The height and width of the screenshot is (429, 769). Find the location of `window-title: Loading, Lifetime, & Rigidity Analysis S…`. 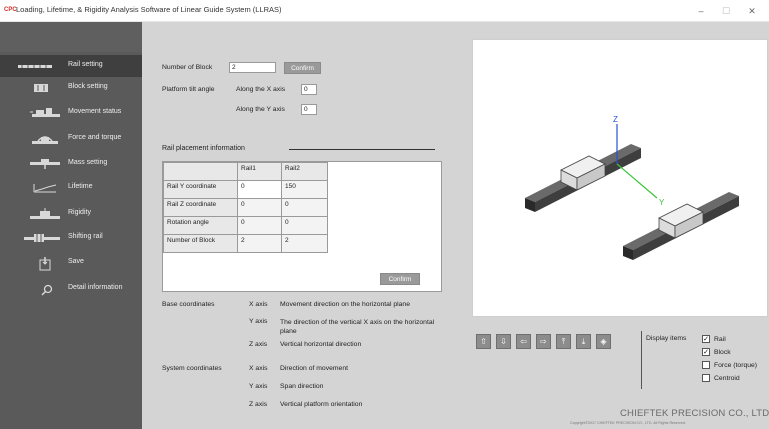

window-title: Loading, Lifetime, & Rigidity Analysis S… is located at coordinates (149, 9).